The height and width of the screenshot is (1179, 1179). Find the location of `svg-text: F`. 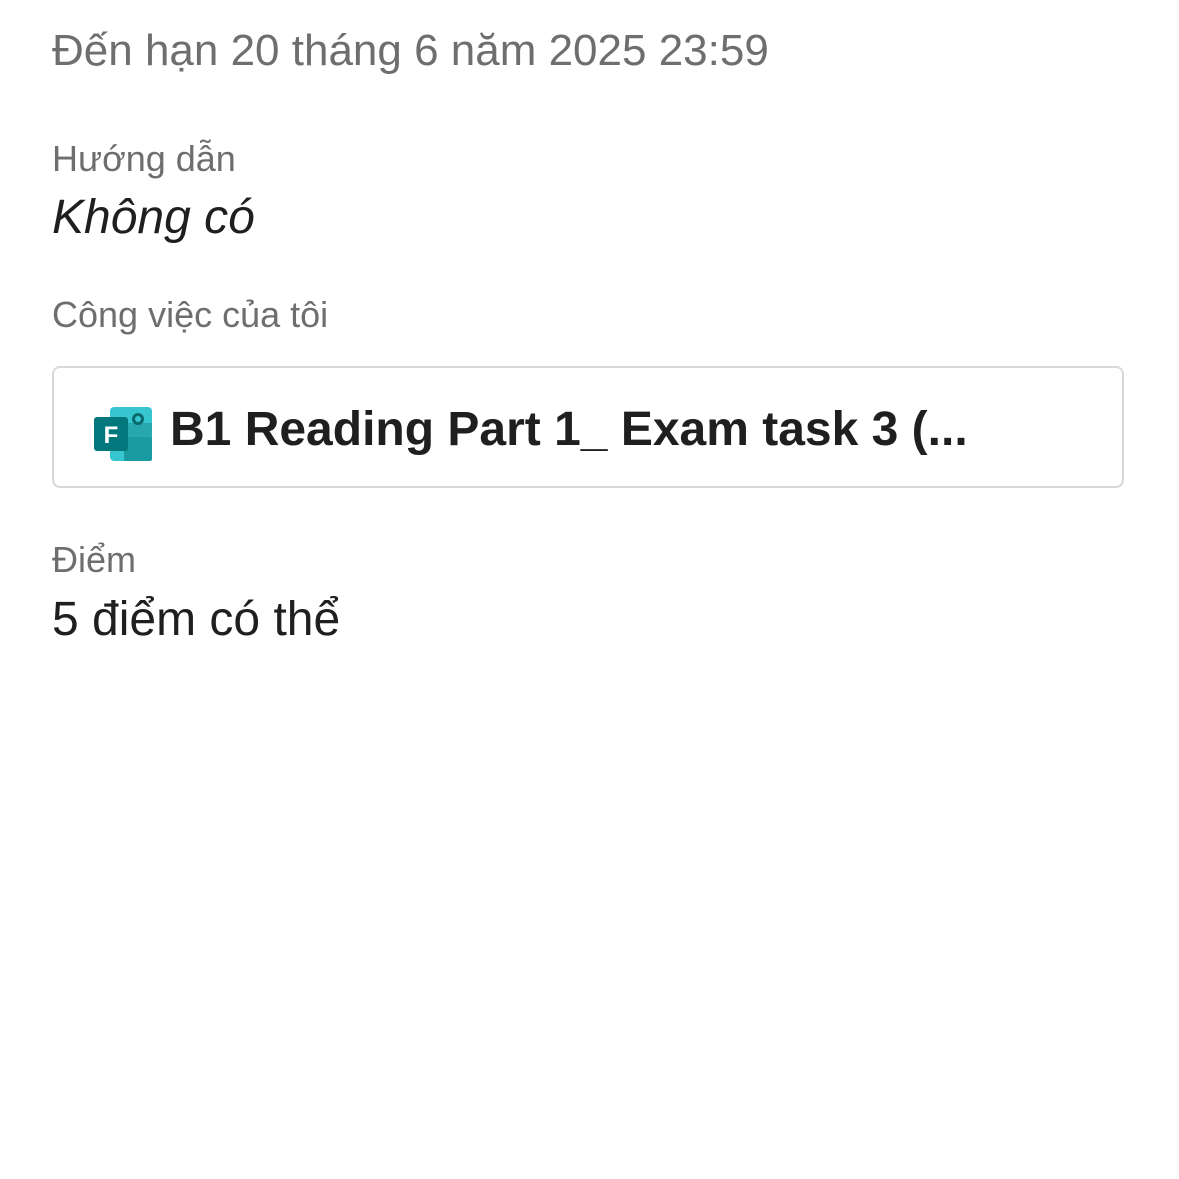

svg-text: F is located at coordinates (111, 435).